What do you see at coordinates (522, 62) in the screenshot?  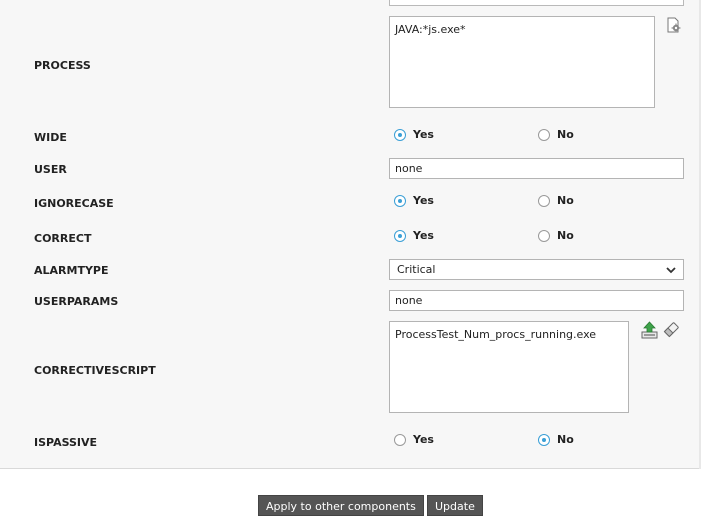 I see `process-textarea: JAVA:*js.exe*` at bounding box center [522, 62].